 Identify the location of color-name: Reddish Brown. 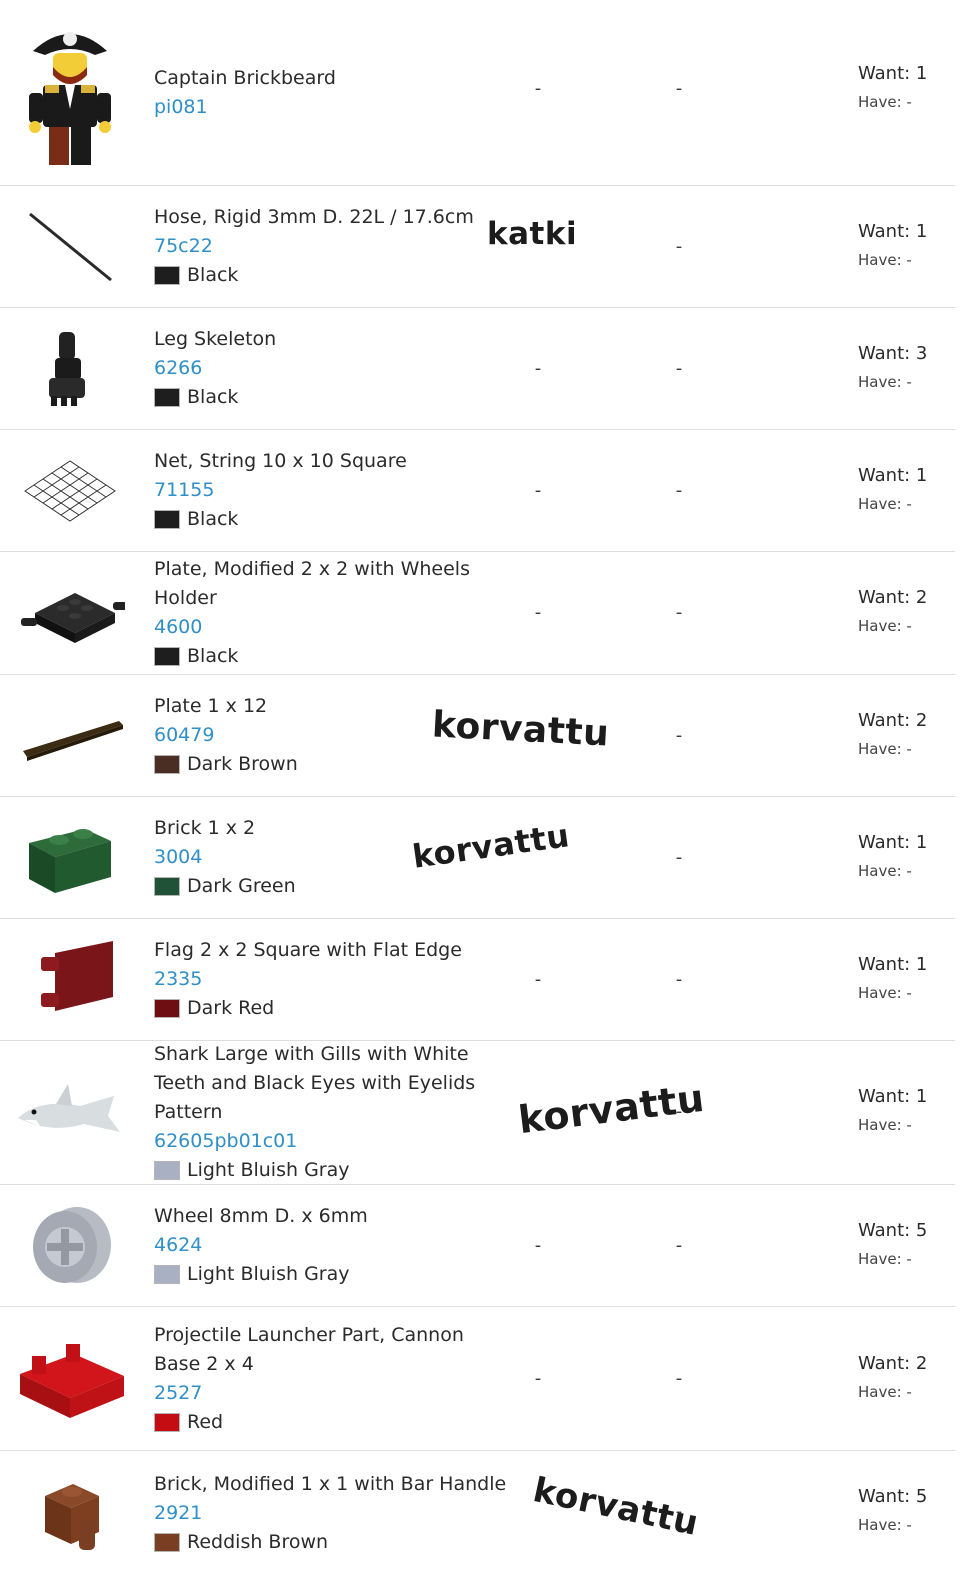
(258, 1541).